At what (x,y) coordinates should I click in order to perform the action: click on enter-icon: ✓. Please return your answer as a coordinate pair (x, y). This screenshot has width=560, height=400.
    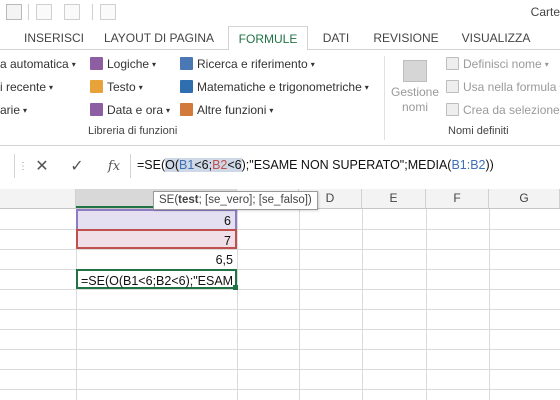
    Looking at the image, I should click on (77, 167).